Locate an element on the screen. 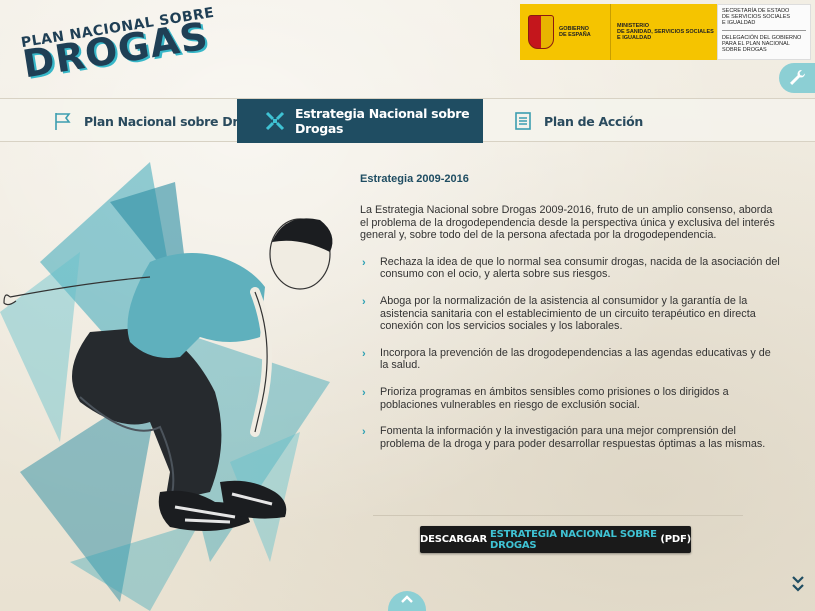  plan-nacional-logo: PLAN NACIONAL SOBRE DROGAS is located at coordinates (115, 46).